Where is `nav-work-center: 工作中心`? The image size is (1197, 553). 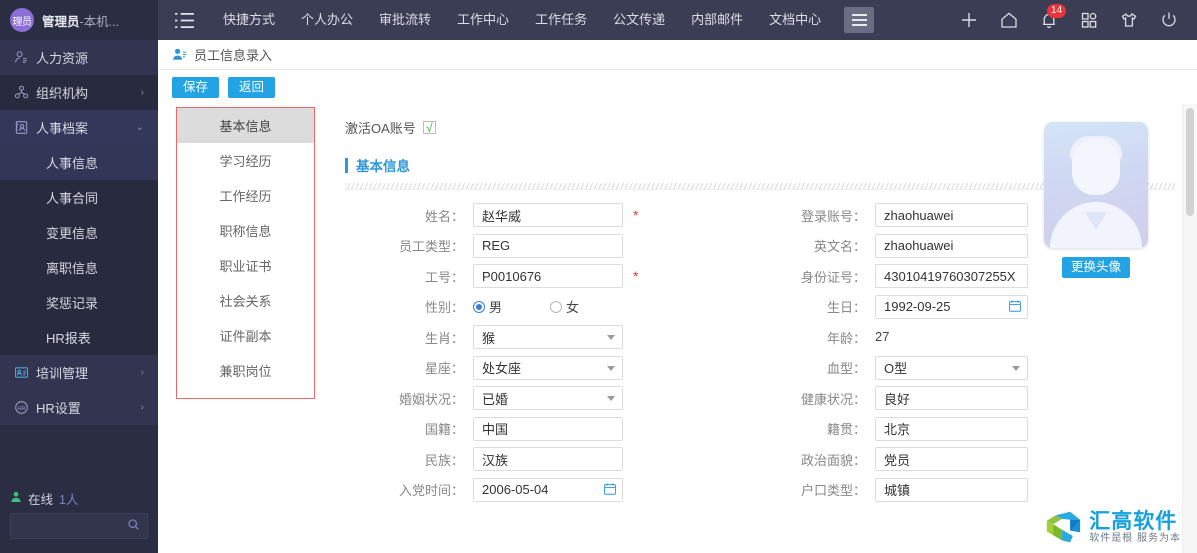 nav-work-center: 工作中心 is located at coordinates (483, 20).